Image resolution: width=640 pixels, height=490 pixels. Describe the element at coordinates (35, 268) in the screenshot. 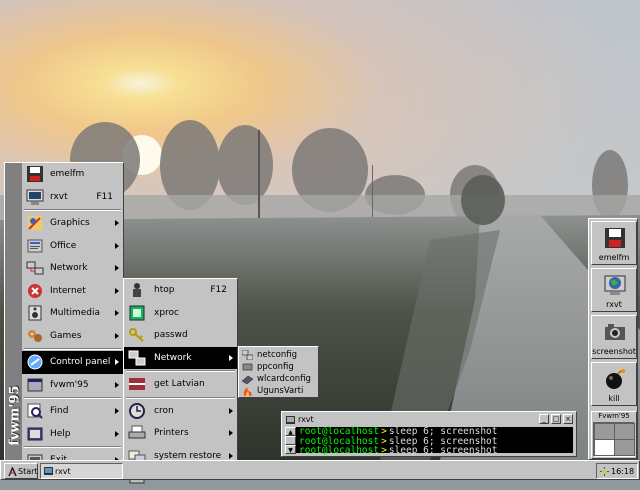

I see `network-icon` at that location.